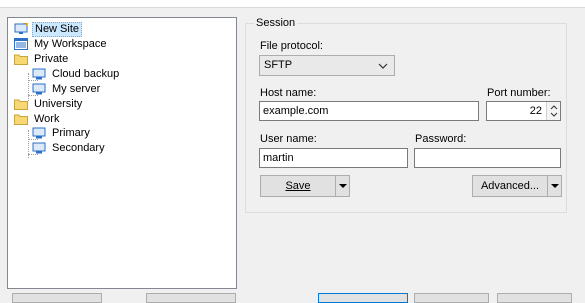 This screenshot has height=303, width=585. Describe the element at coordinates (288, 93) in the screenshot. I see `host-name-label: Host name:` at that location.